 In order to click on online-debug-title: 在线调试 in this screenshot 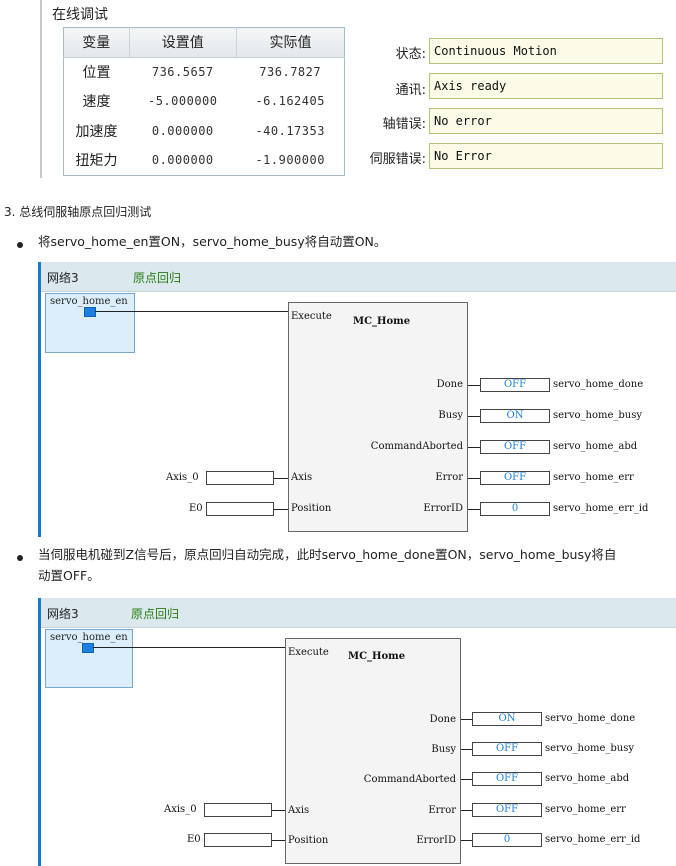, I will do `click(80, 15)`.